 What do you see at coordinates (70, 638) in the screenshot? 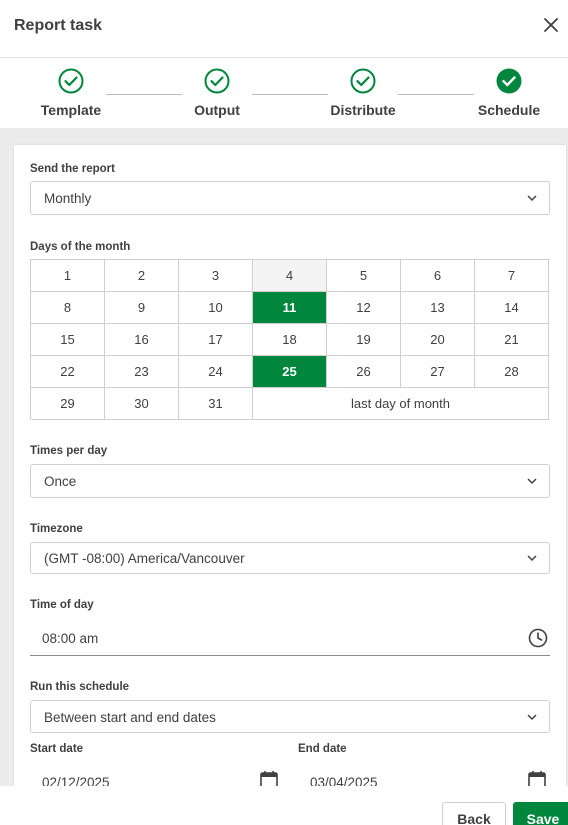
I see `time-of-day-value: 08:00 am` at bounding box center [70, 638].